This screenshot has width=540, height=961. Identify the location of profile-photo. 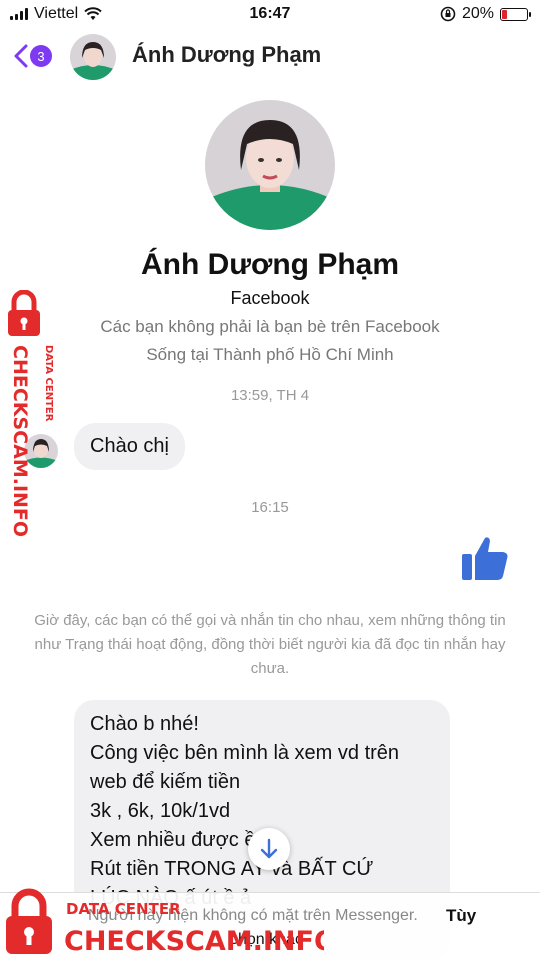
(270, 165).